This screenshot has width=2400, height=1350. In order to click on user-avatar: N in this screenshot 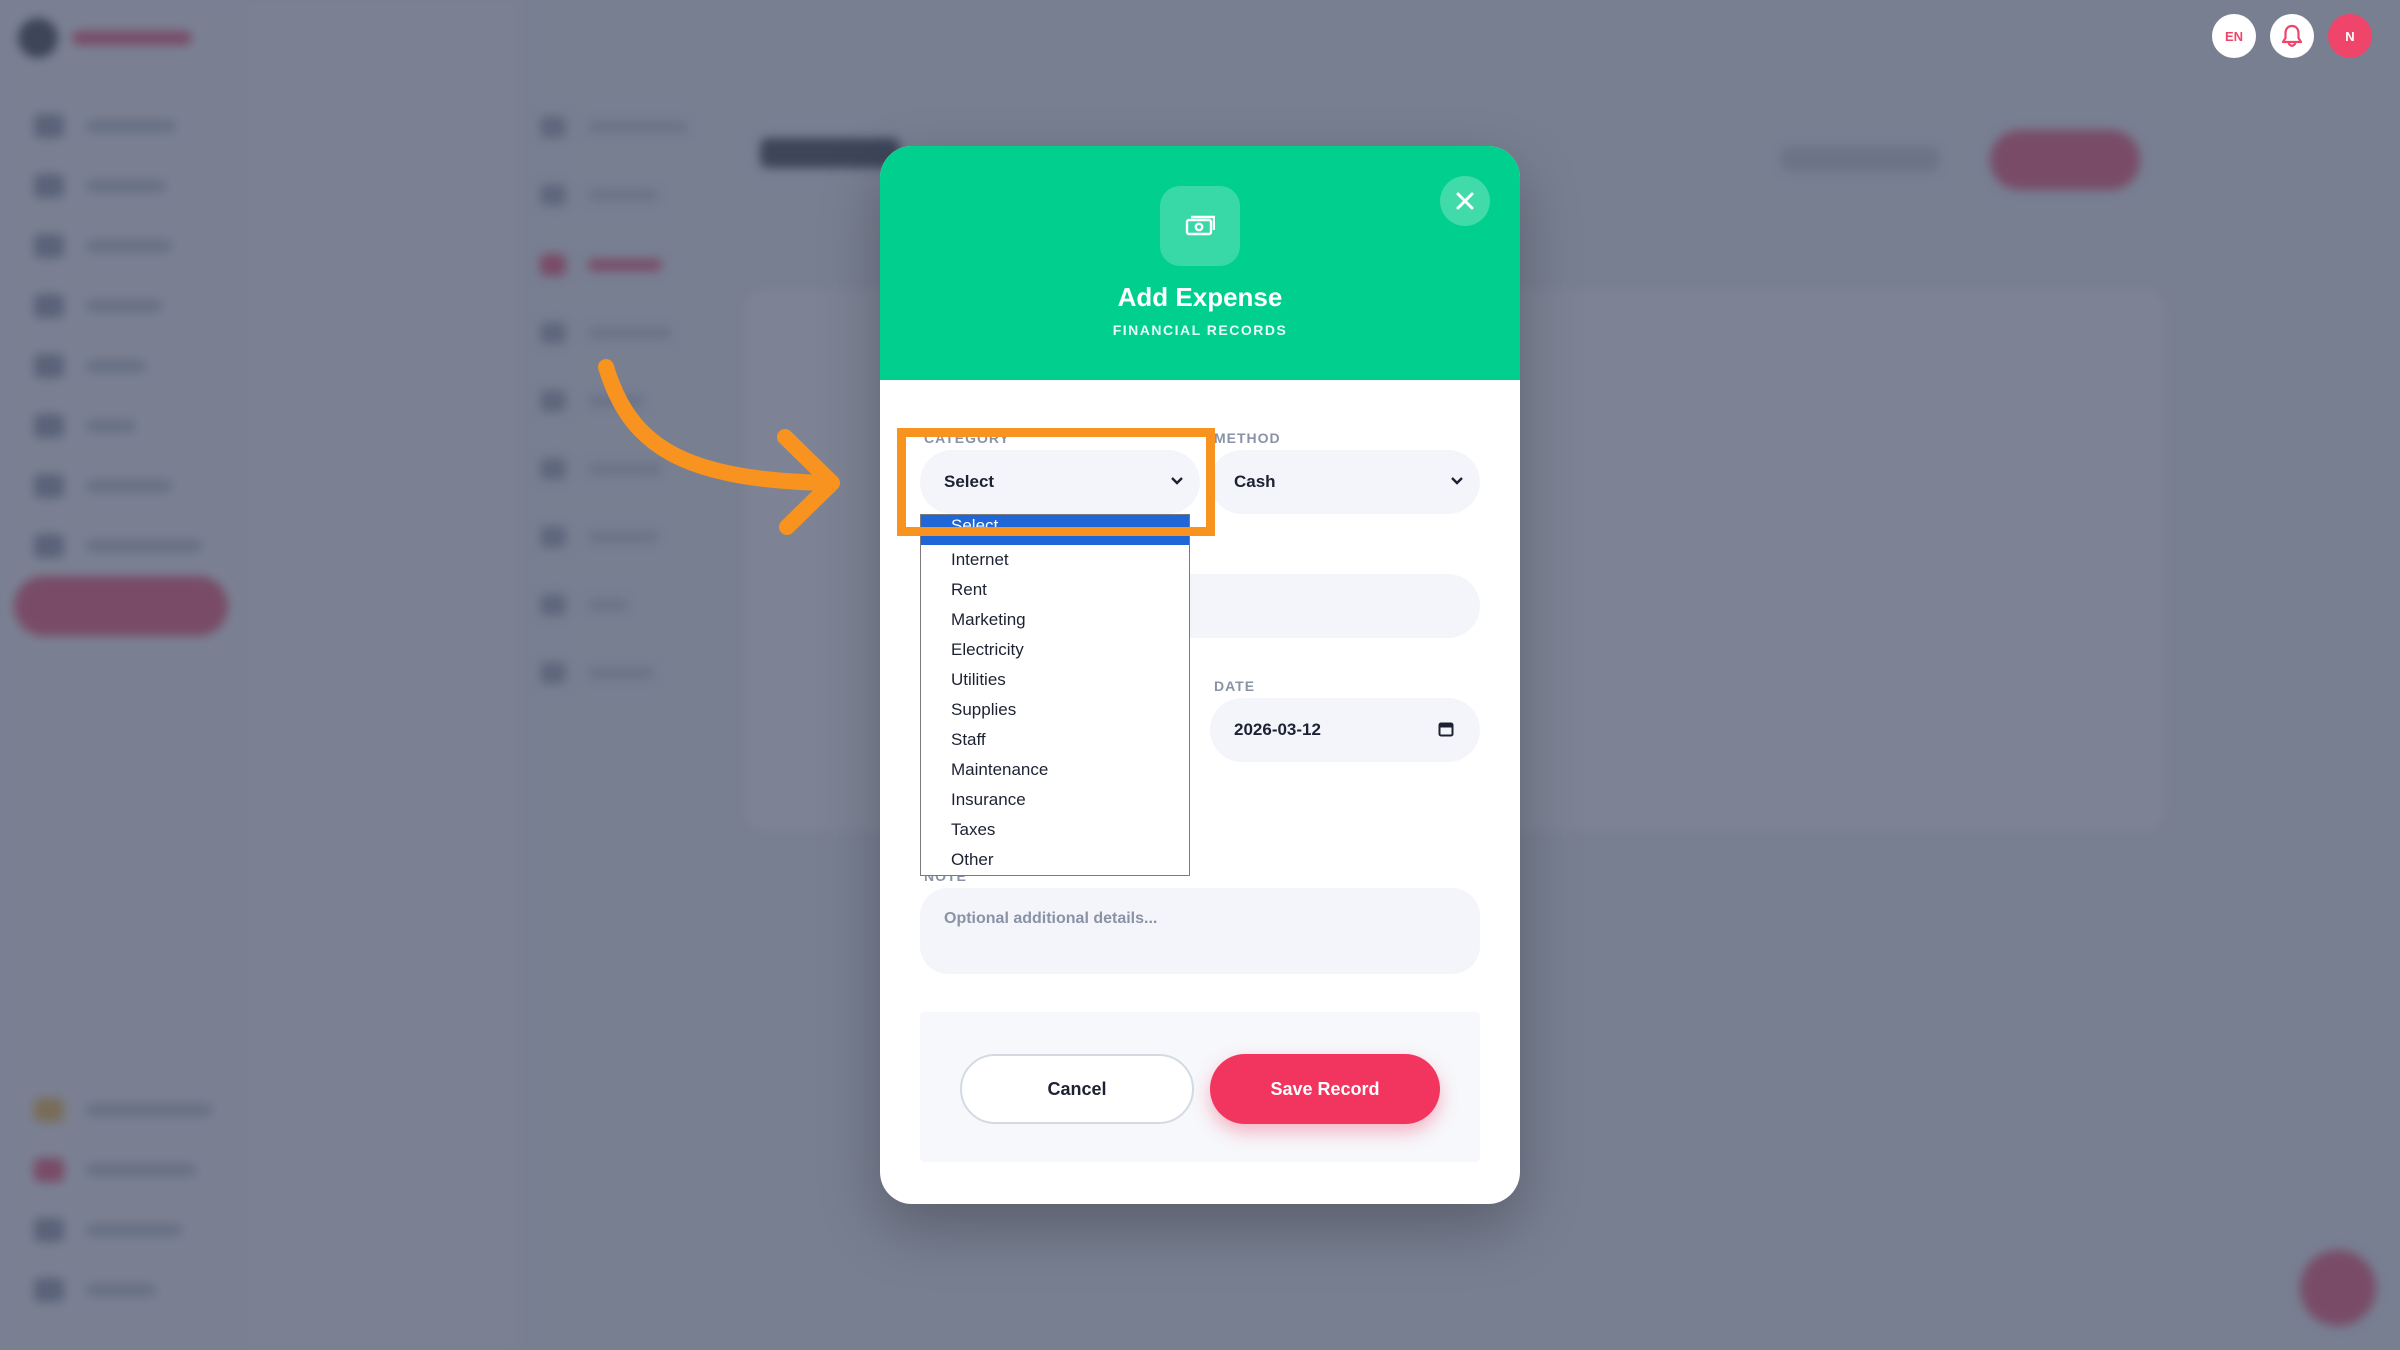, I will do `click(2350, 36)`.